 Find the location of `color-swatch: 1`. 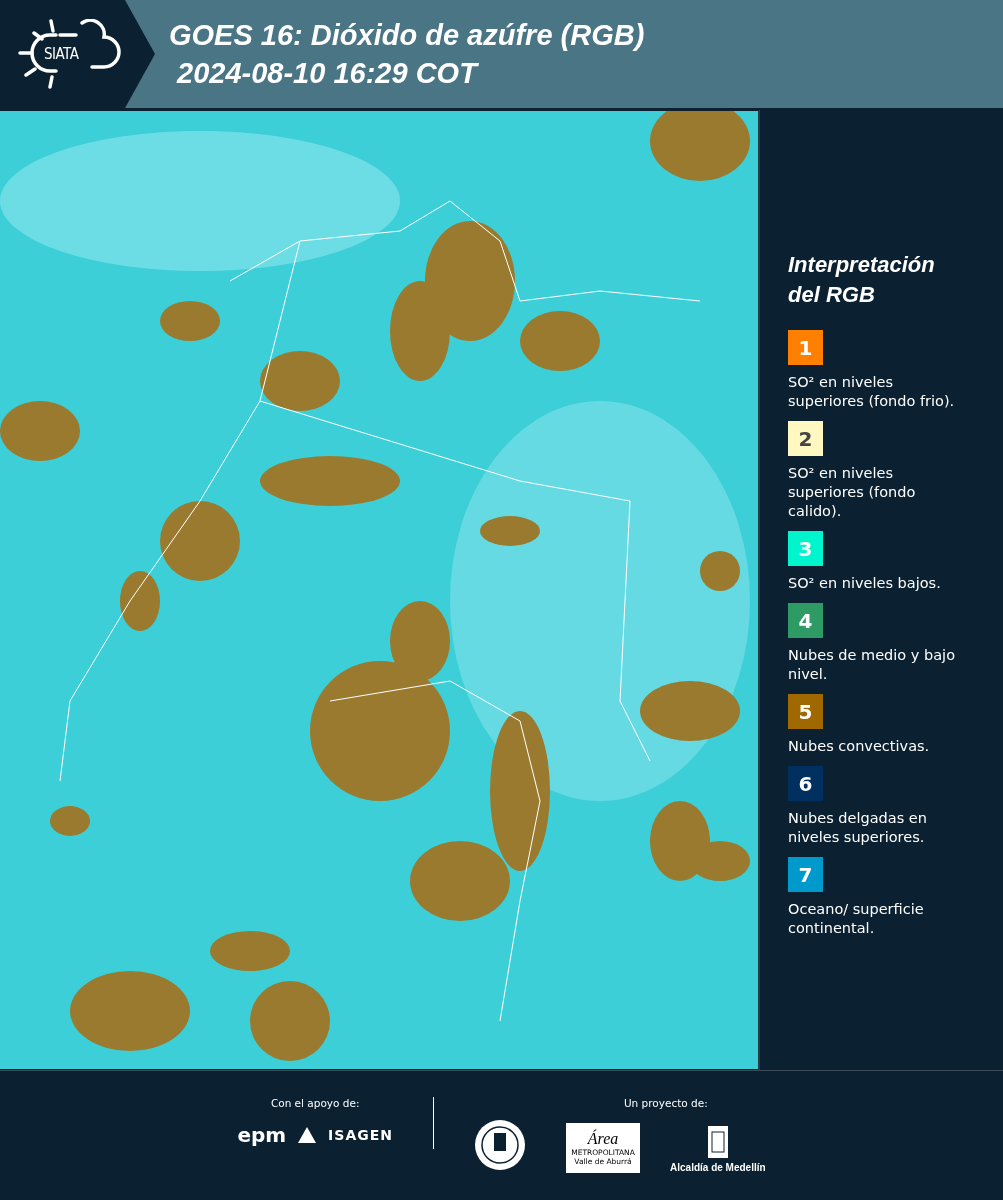

color-swatch: 1 is located at coordinates (805, 347).